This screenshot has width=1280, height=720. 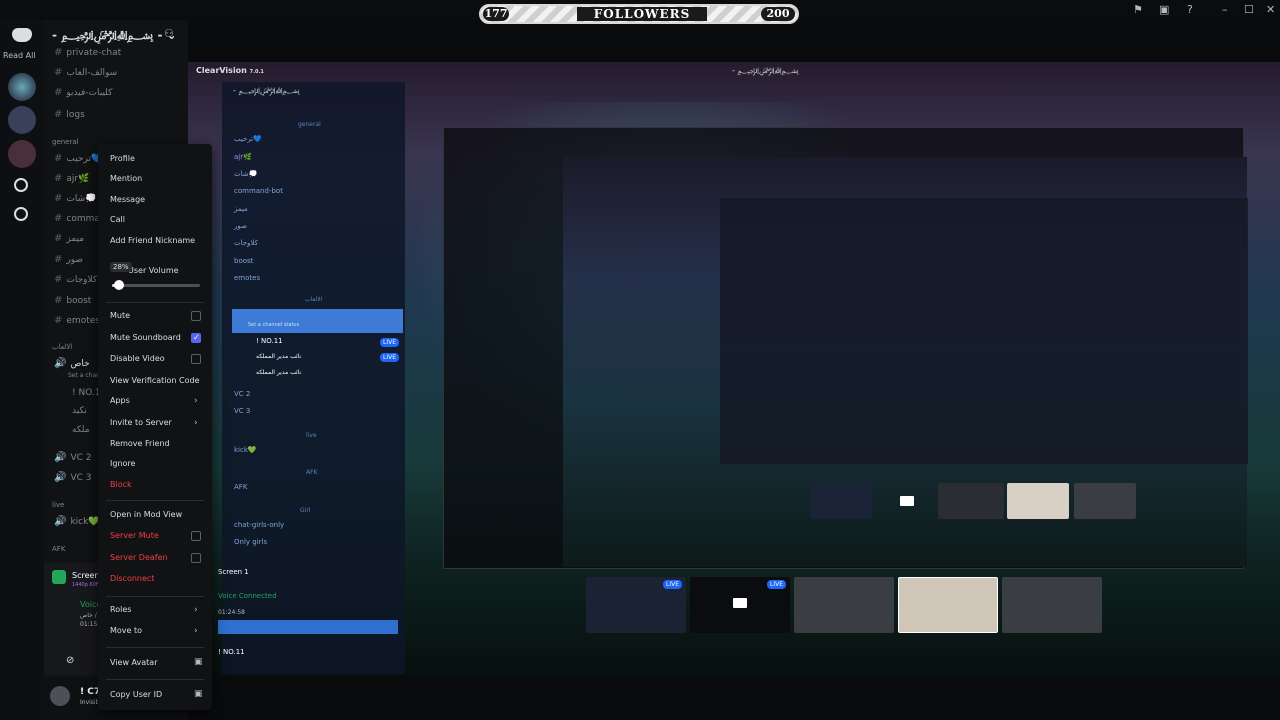 I want to click on read-all-button: Read All, so click(x=19, y=55).